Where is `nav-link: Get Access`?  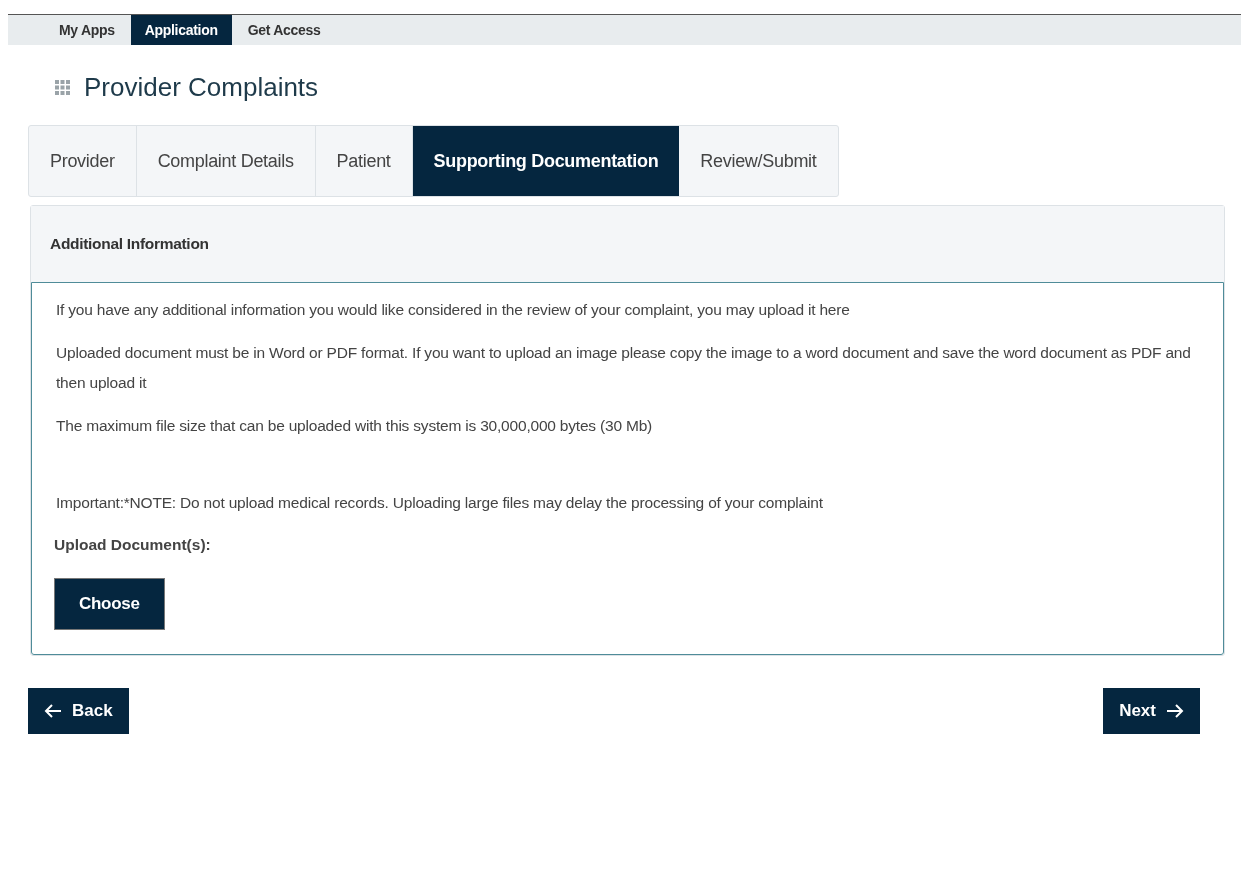
nav-link: Get Access is located at coordinates (284, 30).